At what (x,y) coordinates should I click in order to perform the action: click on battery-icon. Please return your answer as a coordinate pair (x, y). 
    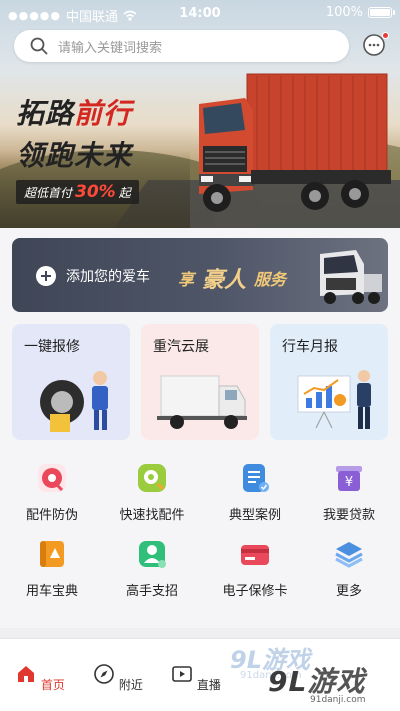
    Looking at the image, I should click on (381, 12).